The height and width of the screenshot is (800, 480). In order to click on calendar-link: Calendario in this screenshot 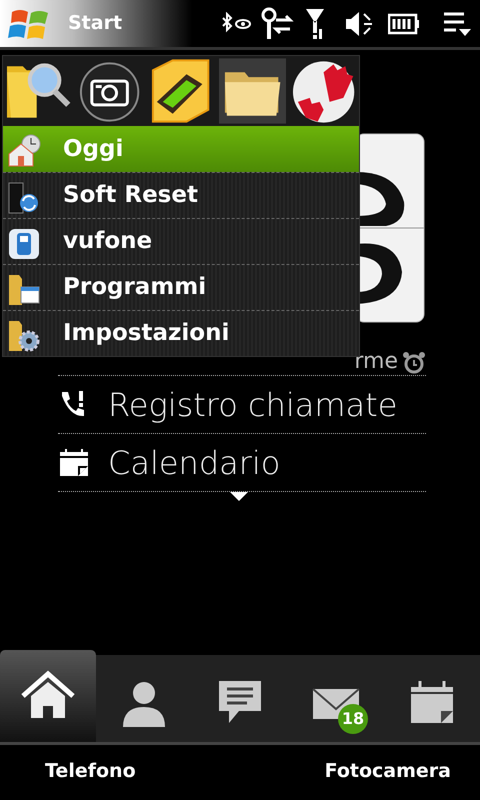, I will do `click(194, 462)`.